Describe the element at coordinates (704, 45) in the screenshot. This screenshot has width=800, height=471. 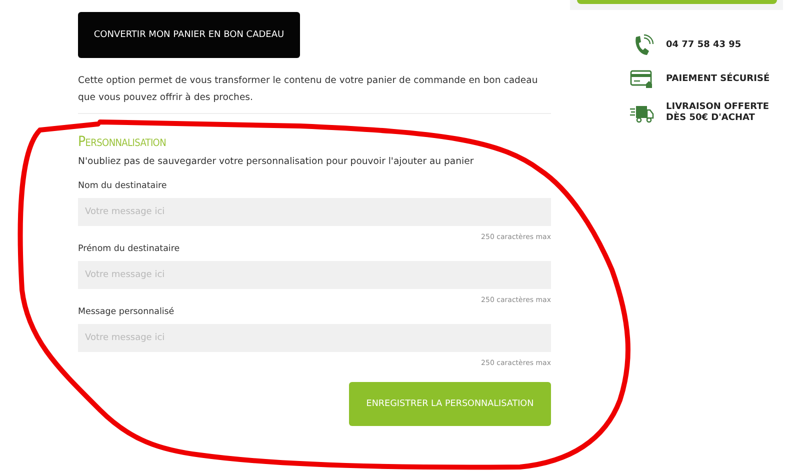
I see `feature-text: 04 77 58 43 95` at that location.